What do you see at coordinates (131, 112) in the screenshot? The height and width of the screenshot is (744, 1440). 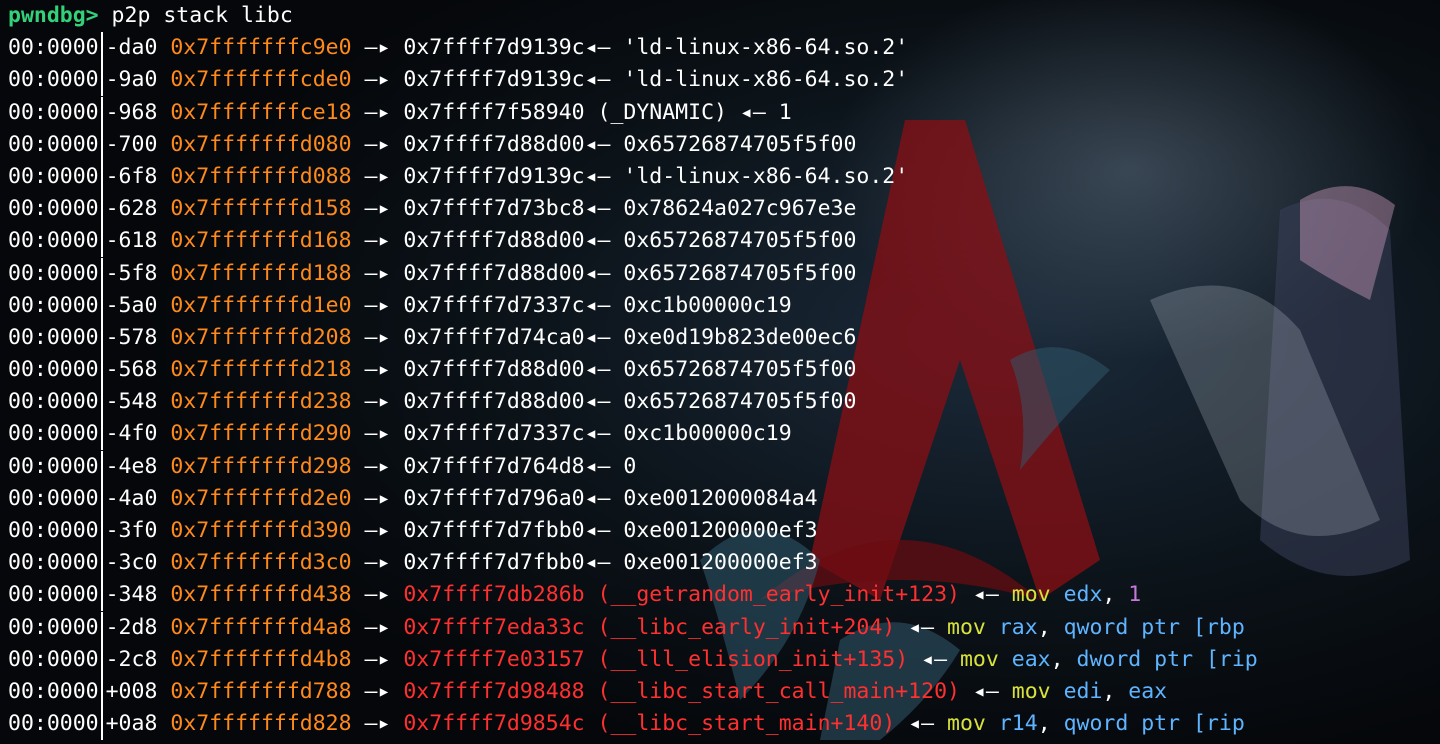 I see `row-offset: -968` at bounding box center [131, 112].